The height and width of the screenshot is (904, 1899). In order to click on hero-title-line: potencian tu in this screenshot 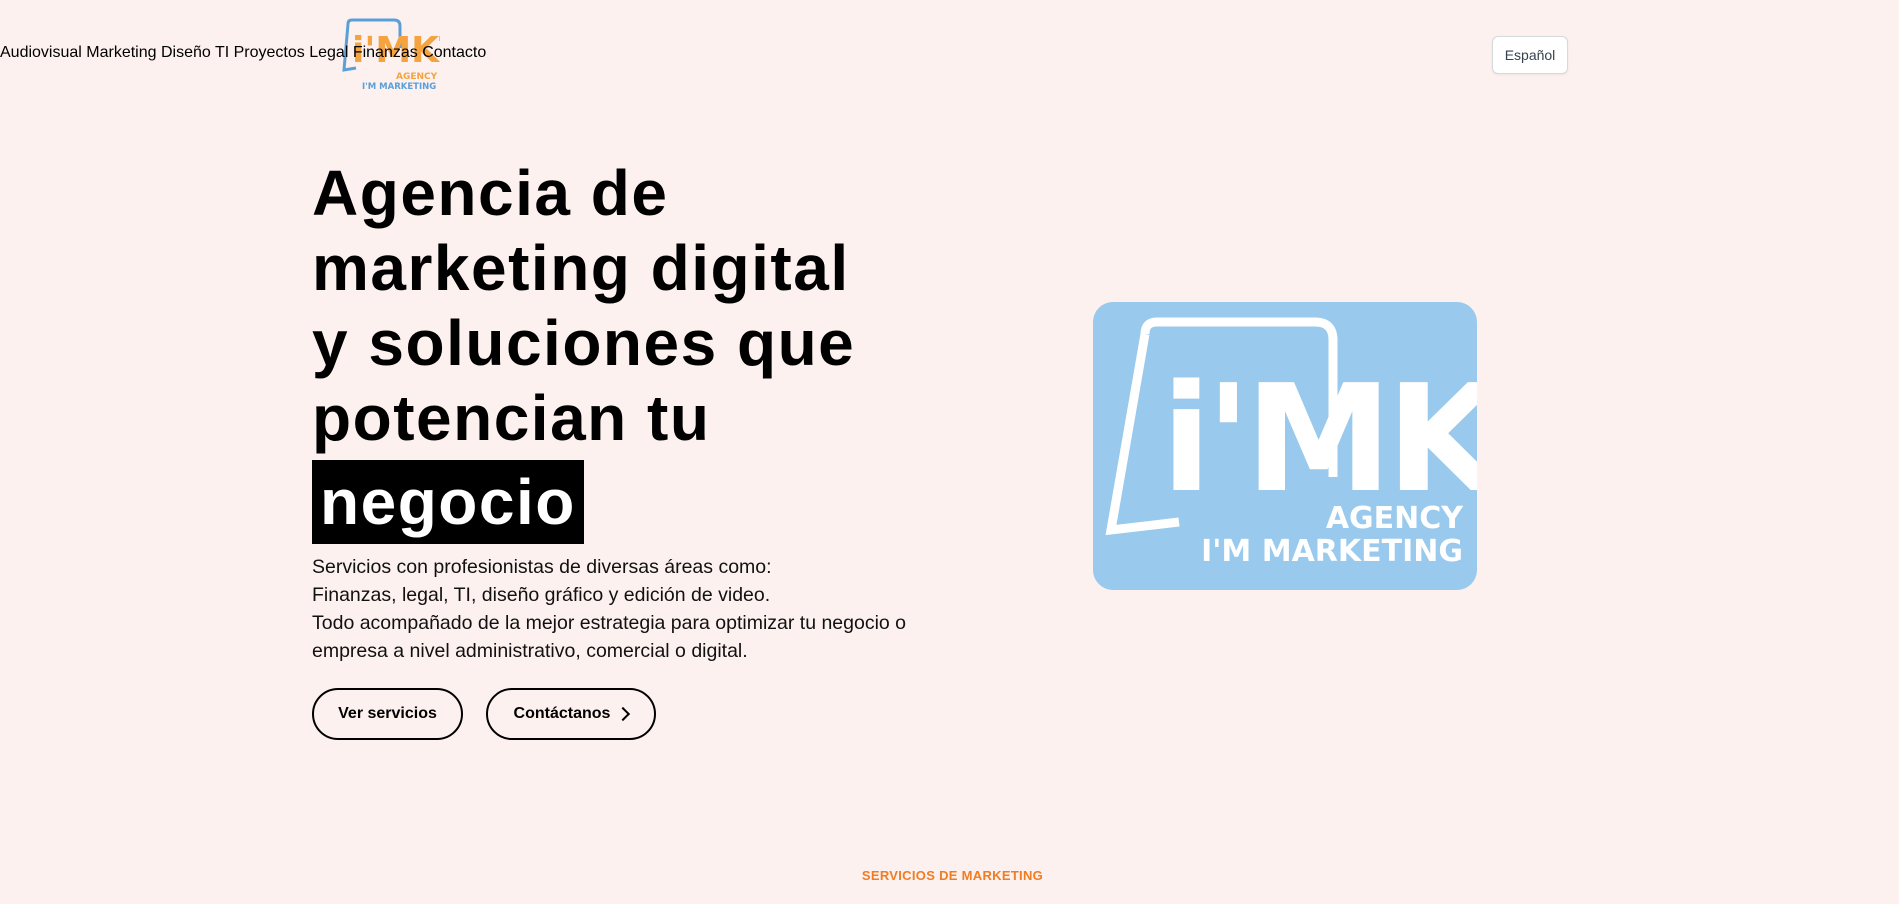, I will do `click(511, 418)`.